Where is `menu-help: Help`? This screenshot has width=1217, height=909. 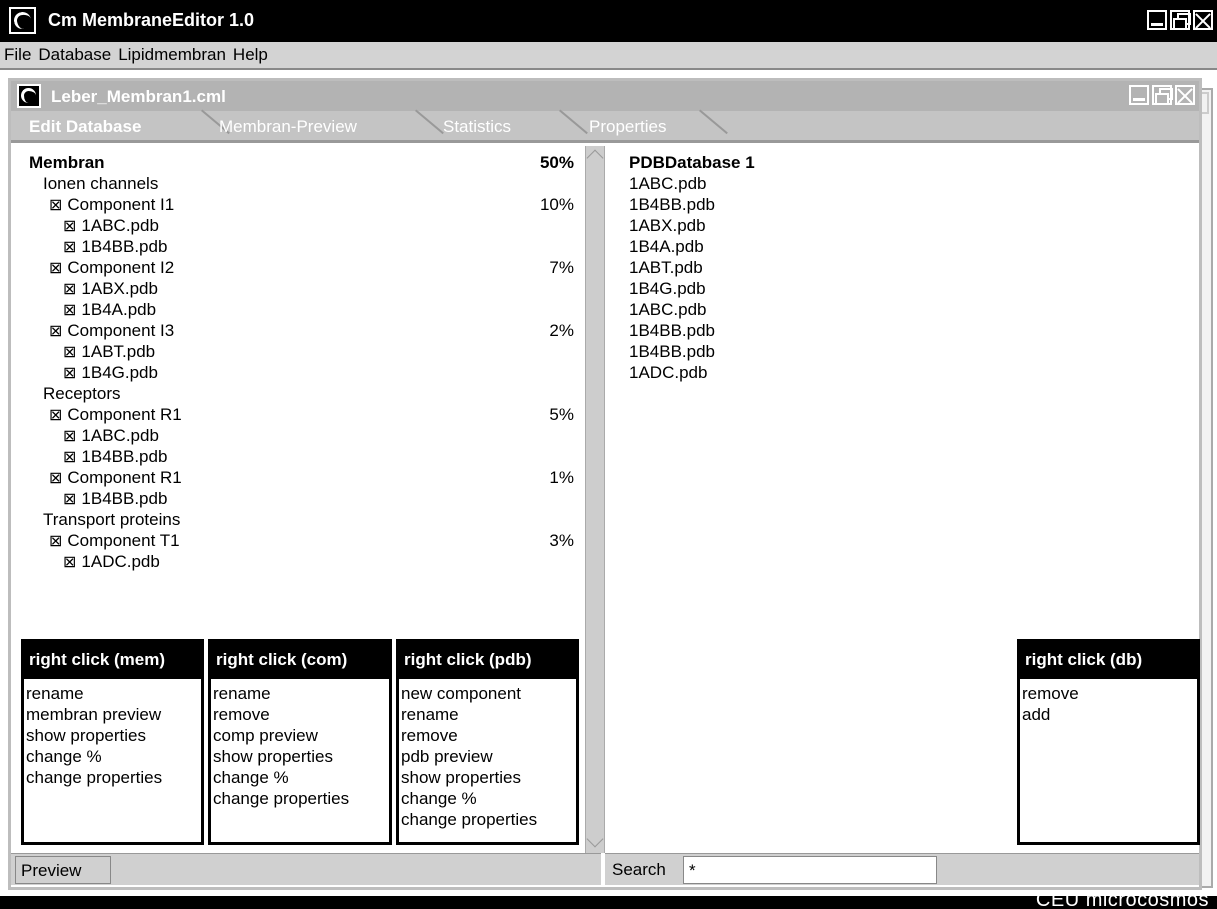
menu-help: Help is located at coordinates (250, 55).